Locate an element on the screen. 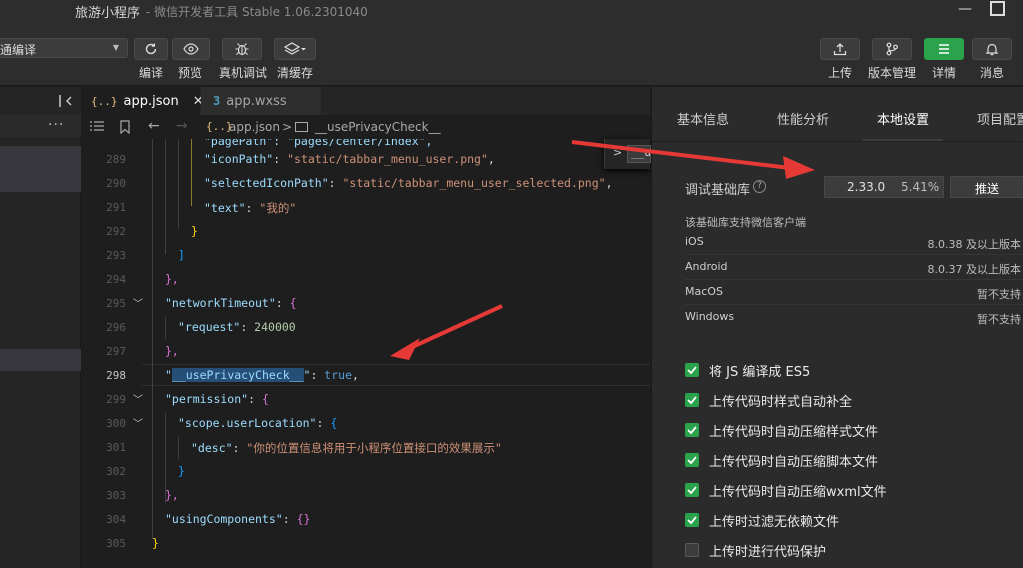  details-label: 详情 is located at coordinates (944, 73).